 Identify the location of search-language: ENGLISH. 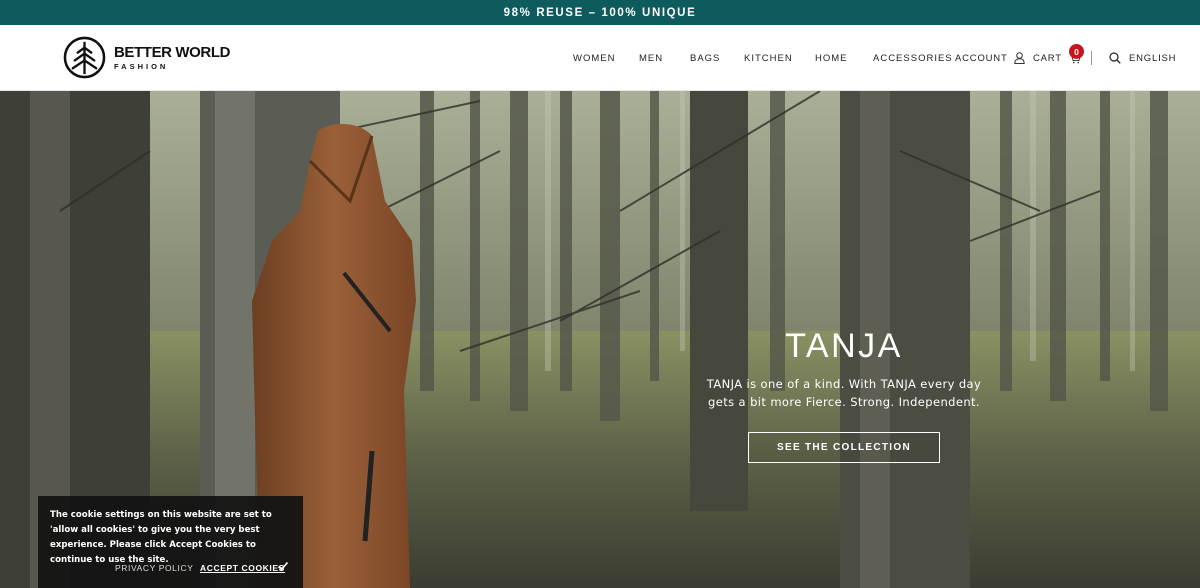
(1142, 58).